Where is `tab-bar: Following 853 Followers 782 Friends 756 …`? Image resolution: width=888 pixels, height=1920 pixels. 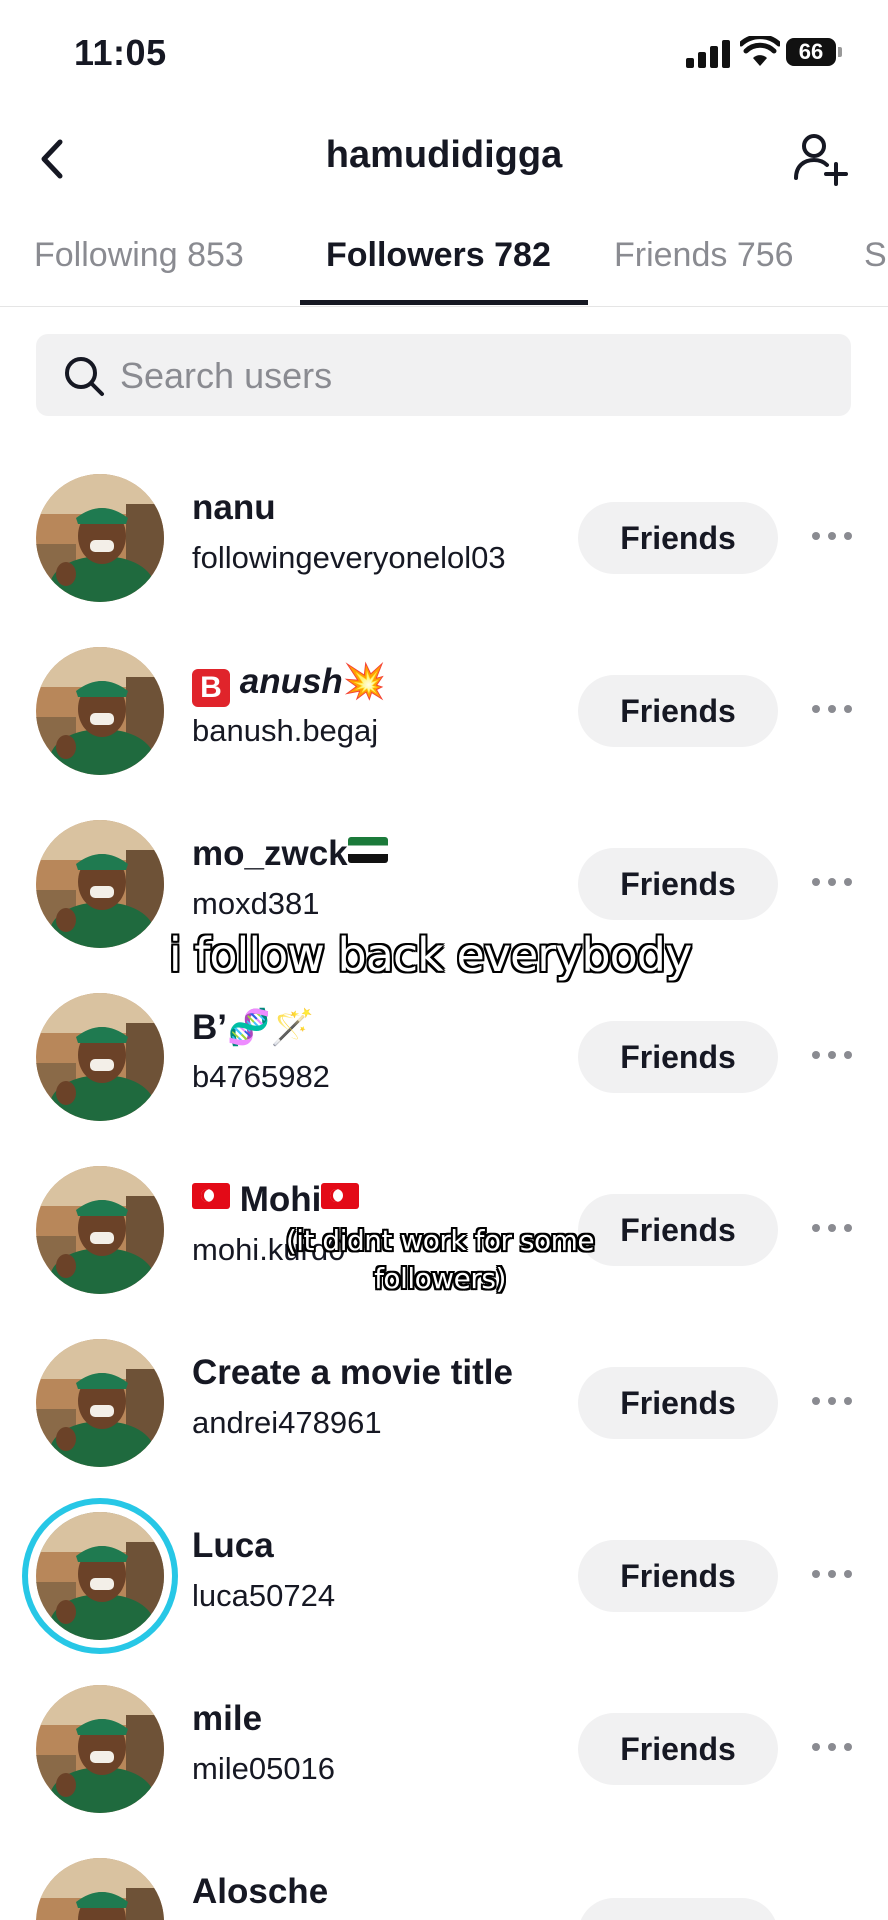 tab-bar: Following 853 Followers 782 Friends 756 … is located at coordinates (444, 263).